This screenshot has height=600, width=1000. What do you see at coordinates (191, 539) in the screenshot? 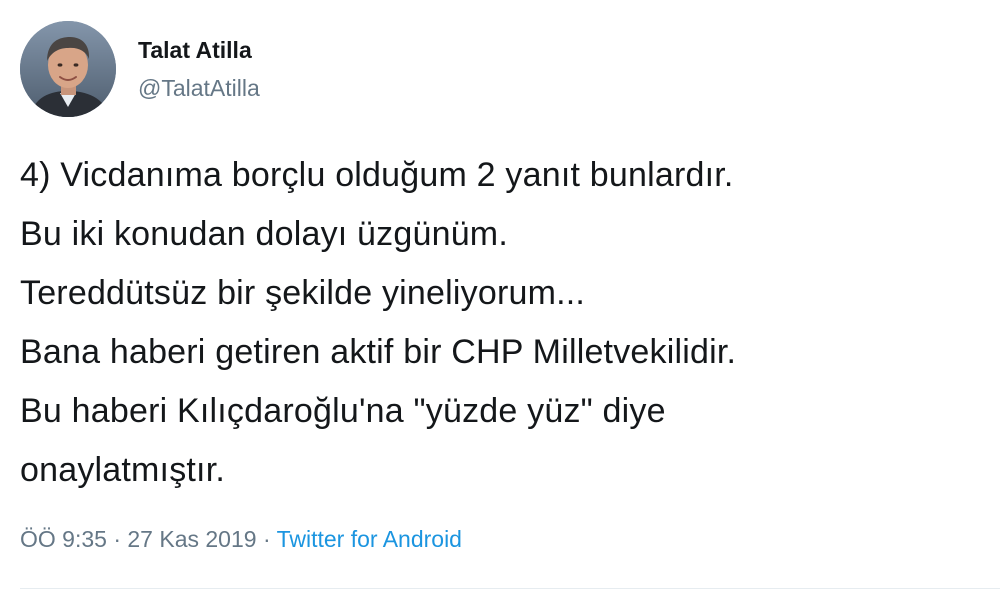
I see `tweet-date: 27 Kas 2019` at bounding box center [191, 539].